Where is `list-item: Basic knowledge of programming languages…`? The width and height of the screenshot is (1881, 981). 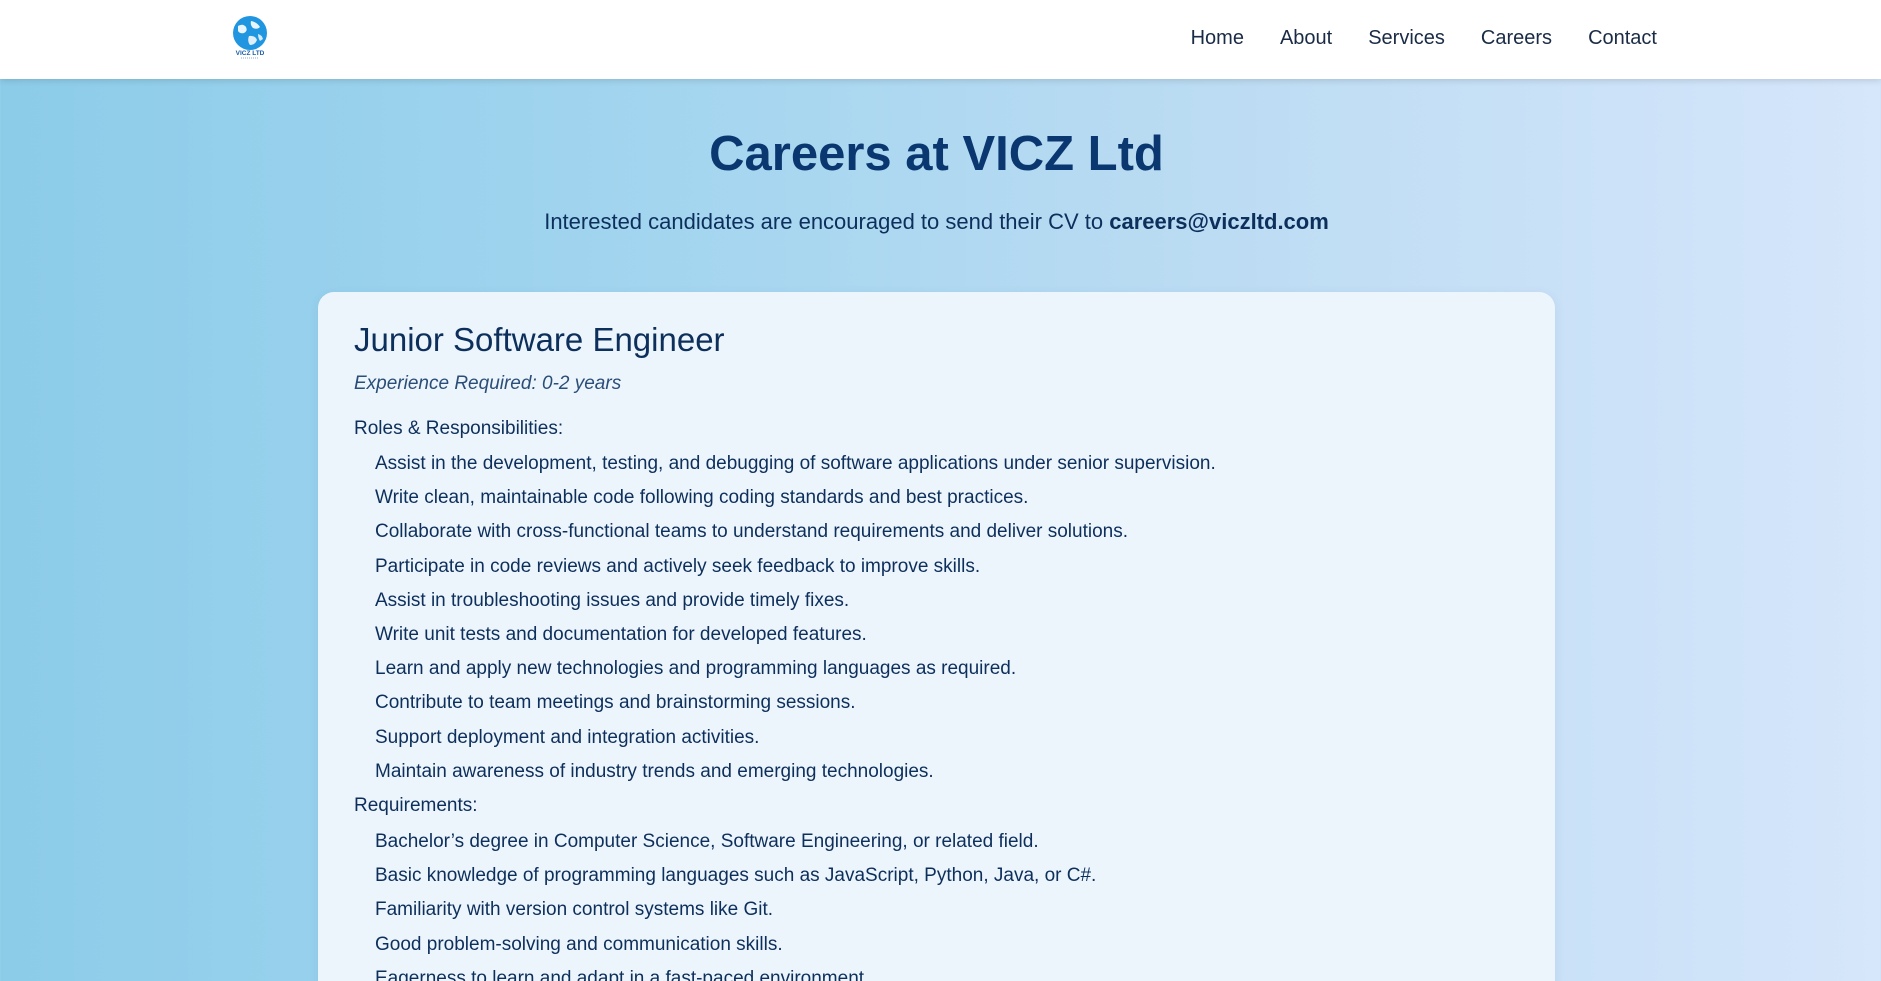
list-item: Basic knowledge of programming languages… is located at coordinates (736, 876).